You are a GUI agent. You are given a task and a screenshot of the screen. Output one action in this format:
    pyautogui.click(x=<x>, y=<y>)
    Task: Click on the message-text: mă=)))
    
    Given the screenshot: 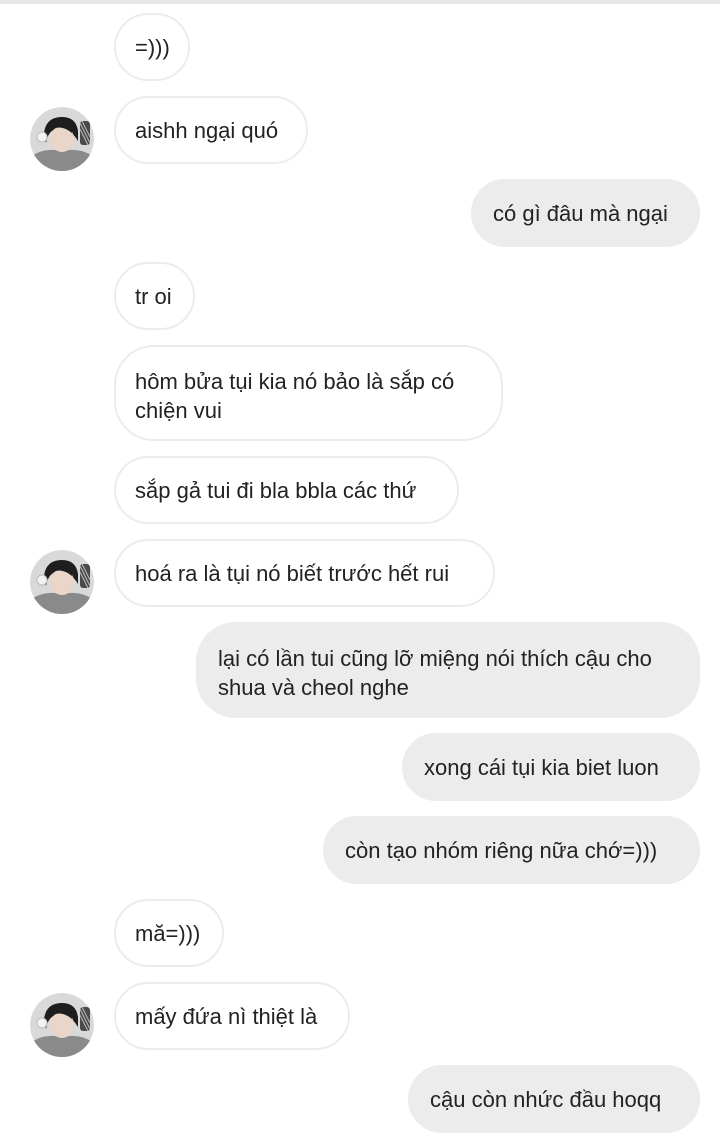 What is the action you would take?
    pyautogui.click(x=168, y=933)
    